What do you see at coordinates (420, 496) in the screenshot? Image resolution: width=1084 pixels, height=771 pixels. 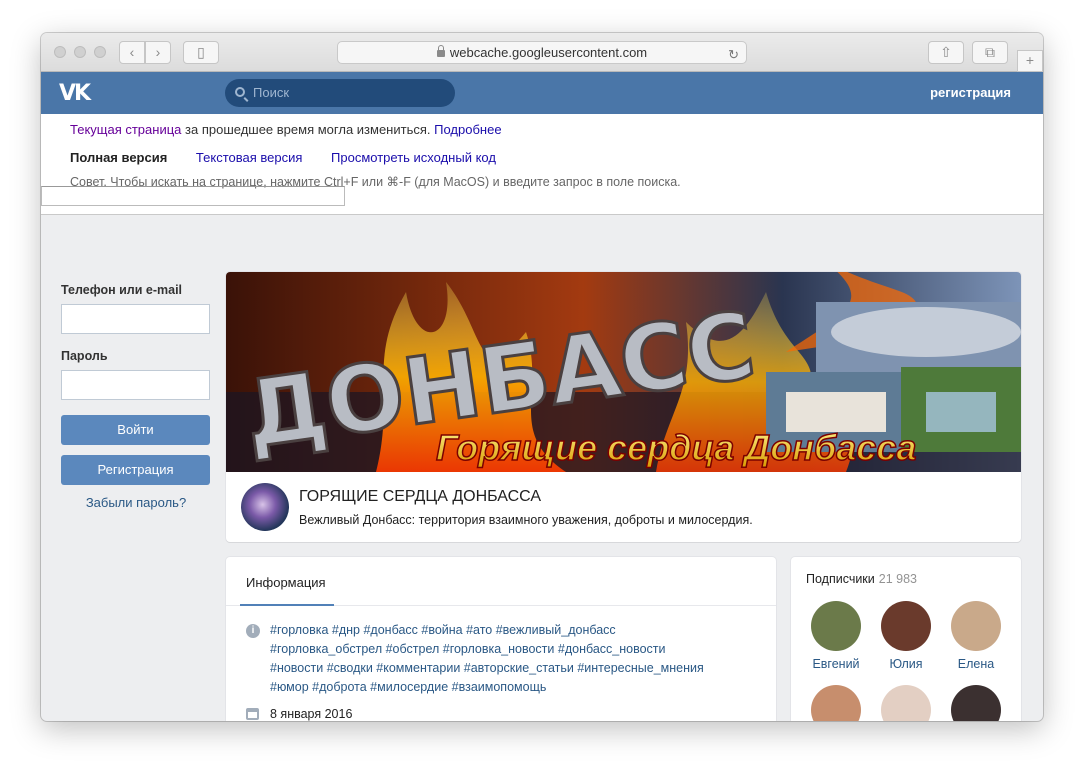 I see `group-title: ГОРЯЩИЕ СЕРДЦА ДОНБАССА` at bounding box center [420, 496].